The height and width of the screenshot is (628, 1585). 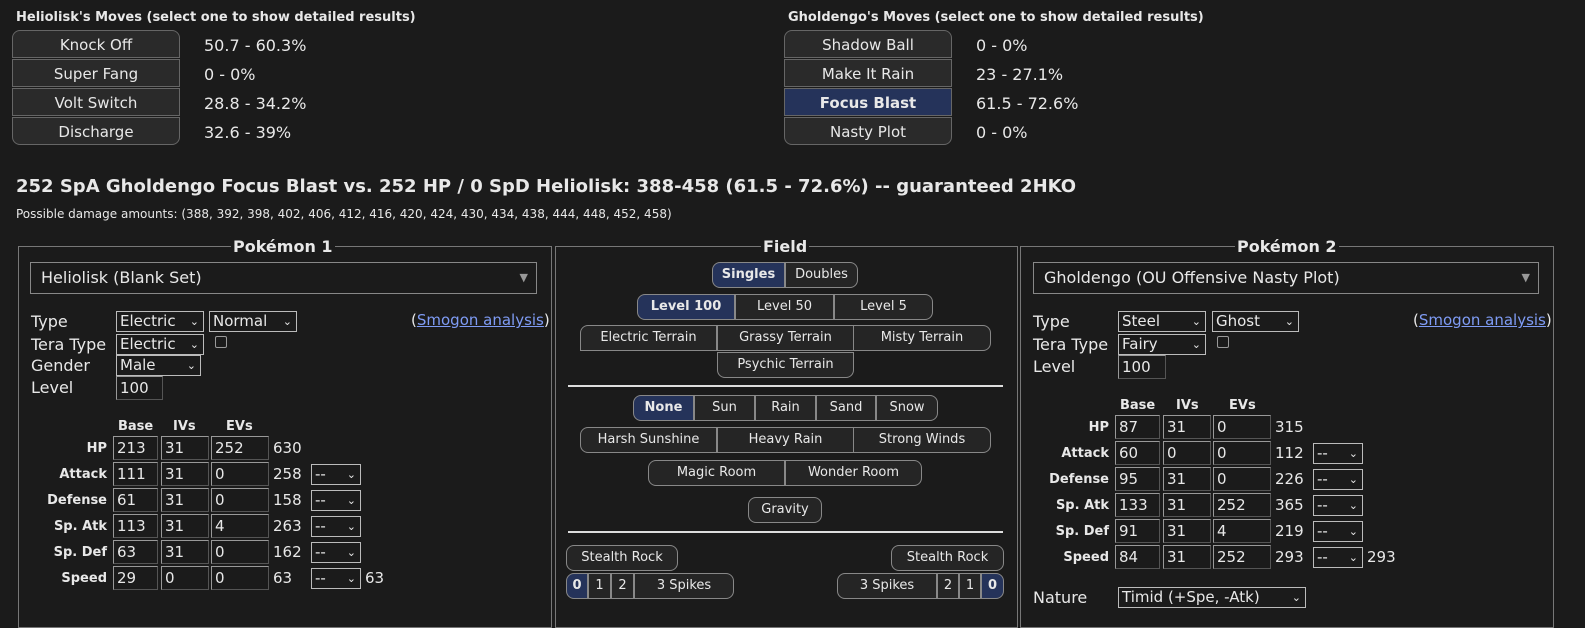 I want to click on move-button-volt-switch: Volt Switch, so click(x=96, y=102).